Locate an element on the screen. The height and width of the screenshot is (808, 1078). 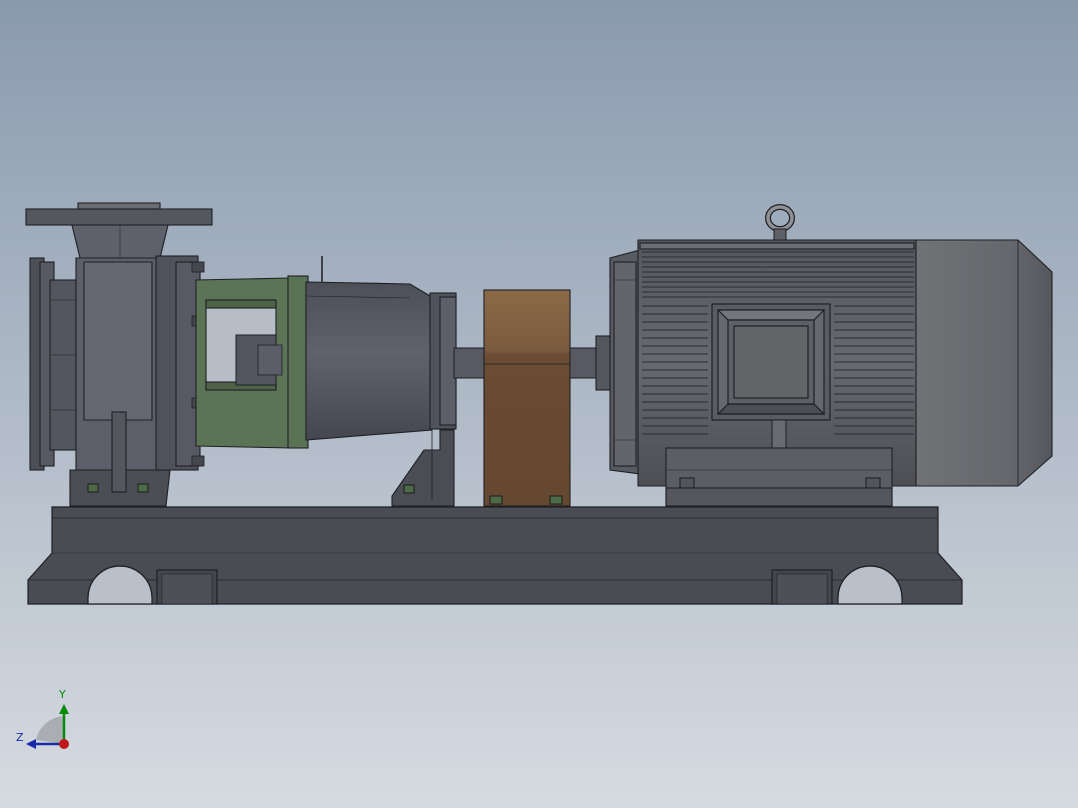
base-frame is located at coordinates (495, 555).